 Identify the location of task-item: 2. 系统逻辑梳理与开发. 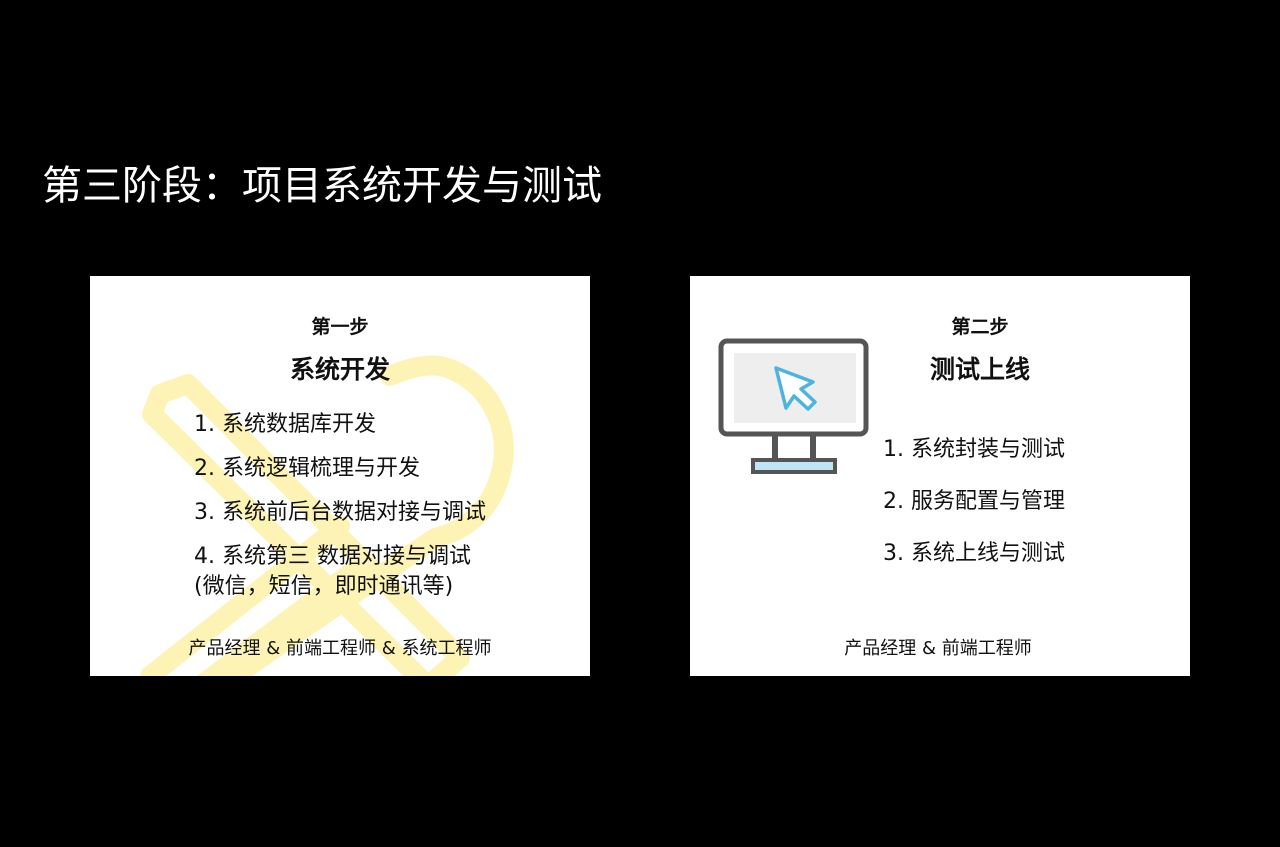
(340, 469).